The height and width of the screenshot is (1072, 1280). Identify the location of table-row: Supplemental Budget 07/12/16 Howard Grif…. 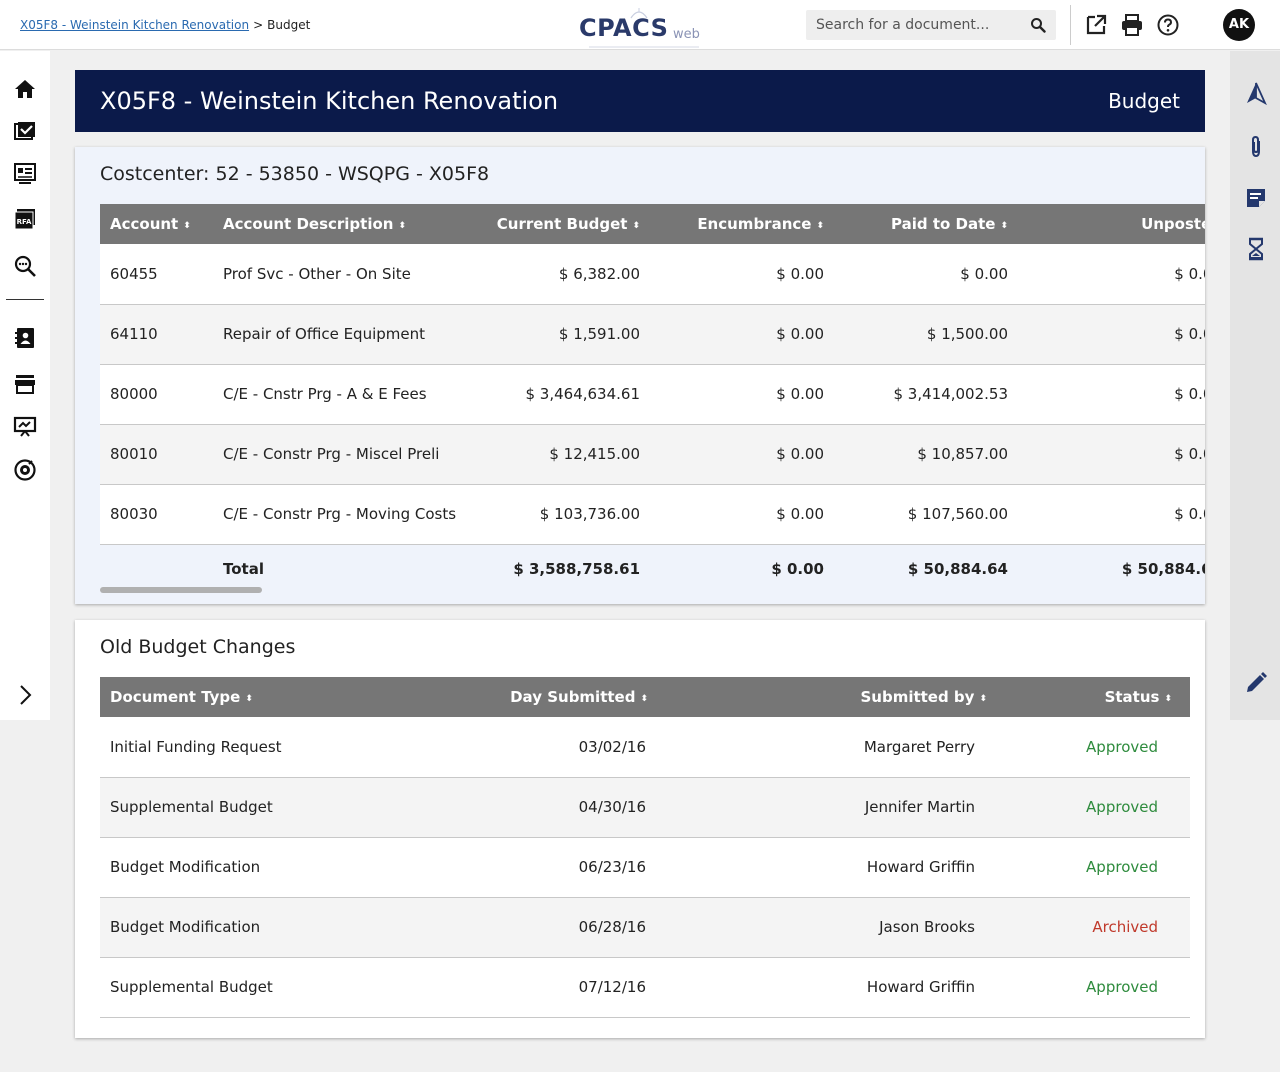
(645, 987).